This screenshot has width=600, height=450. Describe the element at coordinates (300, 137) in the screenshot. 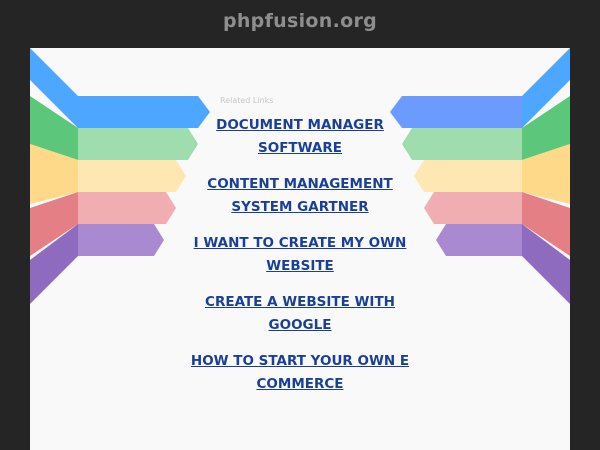

I see `related-link-document-manager-software: DOCUMENT MANAGER SOFTWARE` at that location.